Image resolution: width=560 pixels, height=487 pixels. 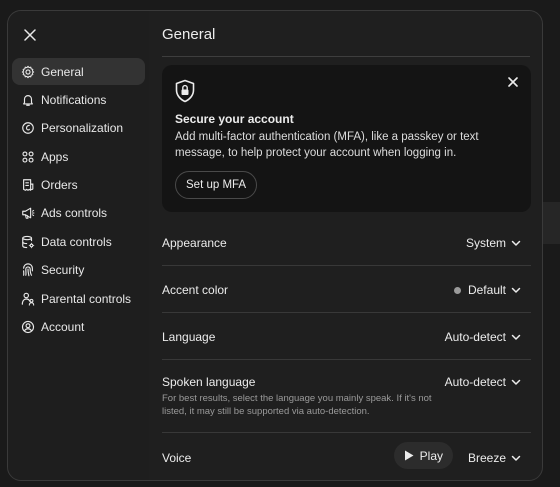 I want to click on sidebar-item-label: Personalization, so click(x=82, y=128).